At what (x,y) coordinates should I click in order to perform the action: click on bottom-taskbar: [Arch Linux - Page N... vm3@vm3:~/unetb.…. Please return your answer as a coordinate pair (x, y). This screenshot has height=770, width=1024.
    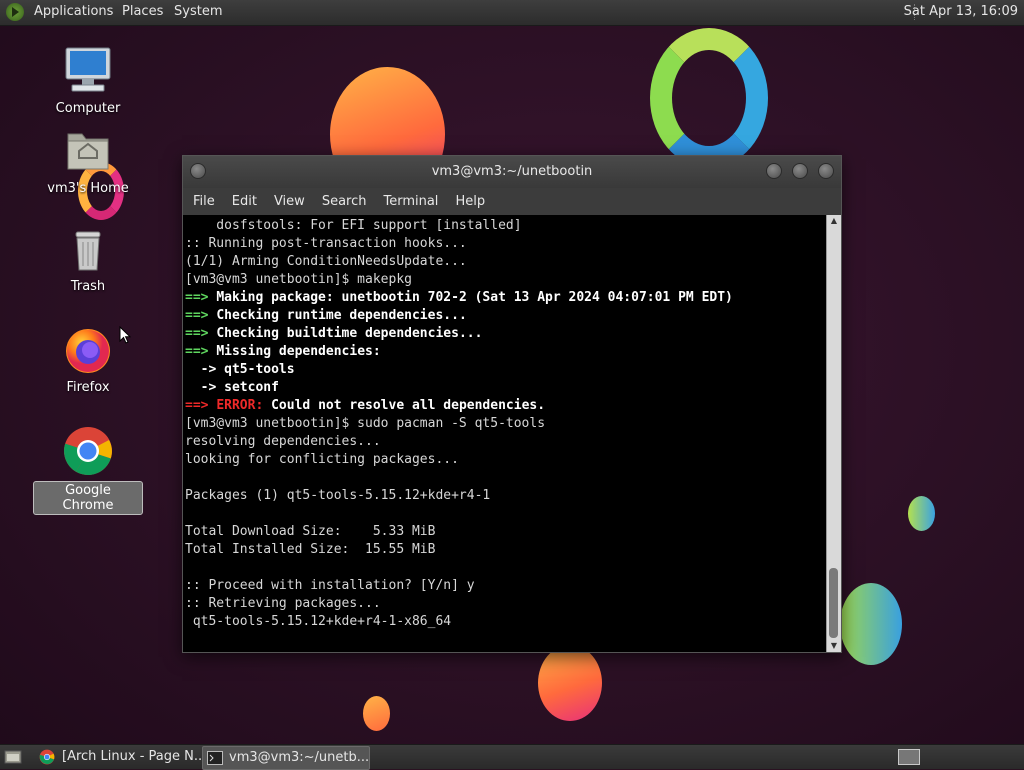
    Looking at the image, I should click on (512, 757).